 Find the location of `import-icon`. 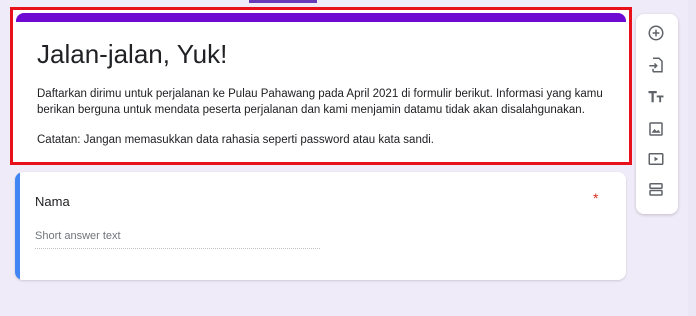

import-icon is located at coordinates (656, 65).